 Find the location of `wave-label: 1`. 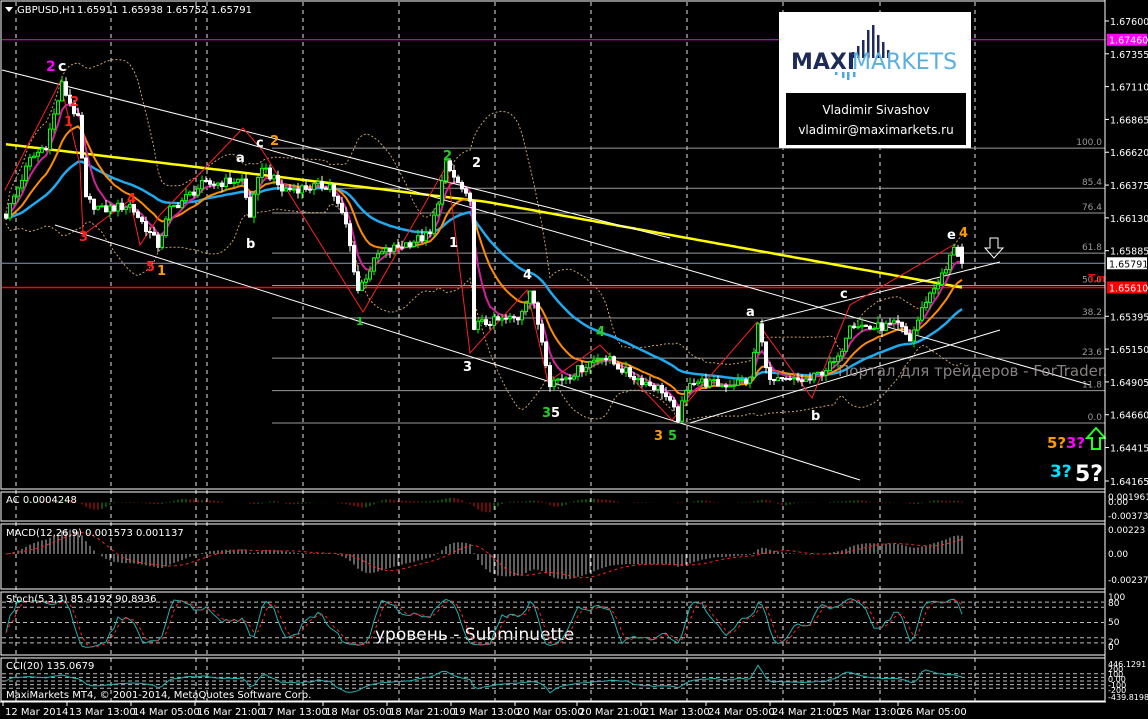

wave-label: 1 is located at coordinates (161, 271).